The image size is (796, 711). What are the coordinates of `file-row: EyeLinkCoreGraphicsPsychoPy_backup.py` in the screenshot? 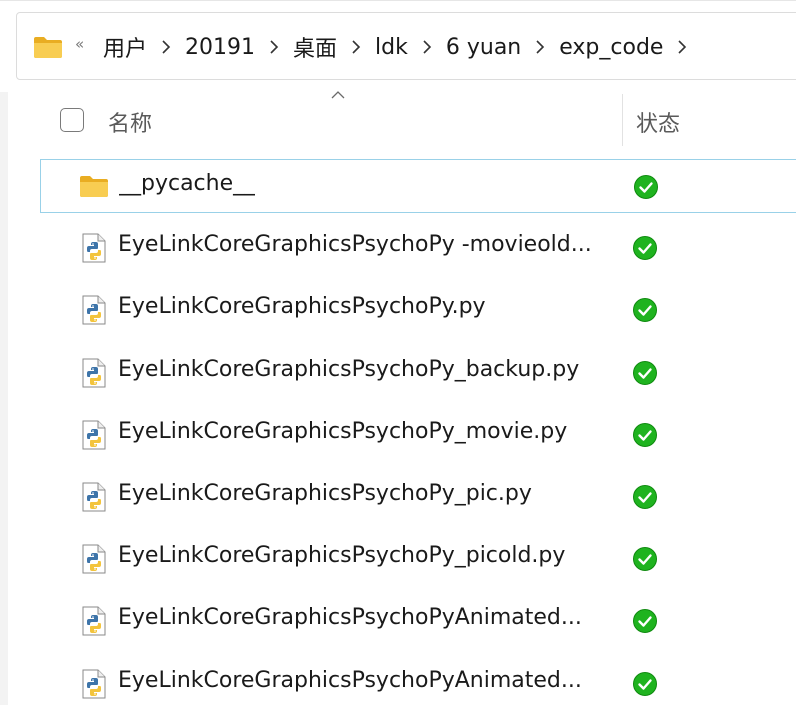 It's located at (418, 373).